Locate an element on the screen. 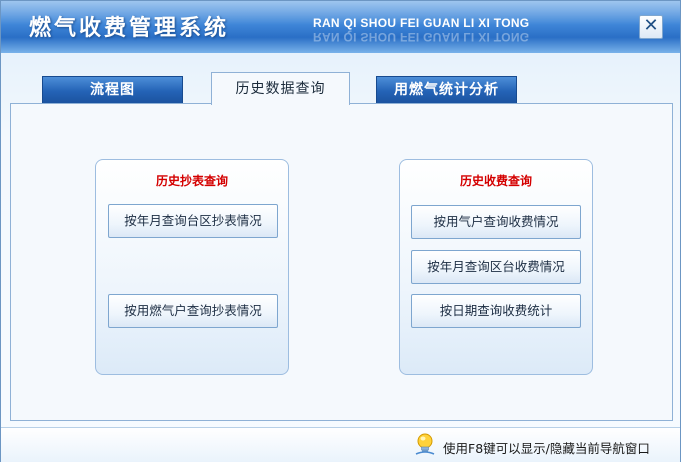 This screenshot has width=681, height=462. app-subtitle-reflection: RAN QI SHOU FEI GUAN LI XI TONG is located at coordinates (421, 37).